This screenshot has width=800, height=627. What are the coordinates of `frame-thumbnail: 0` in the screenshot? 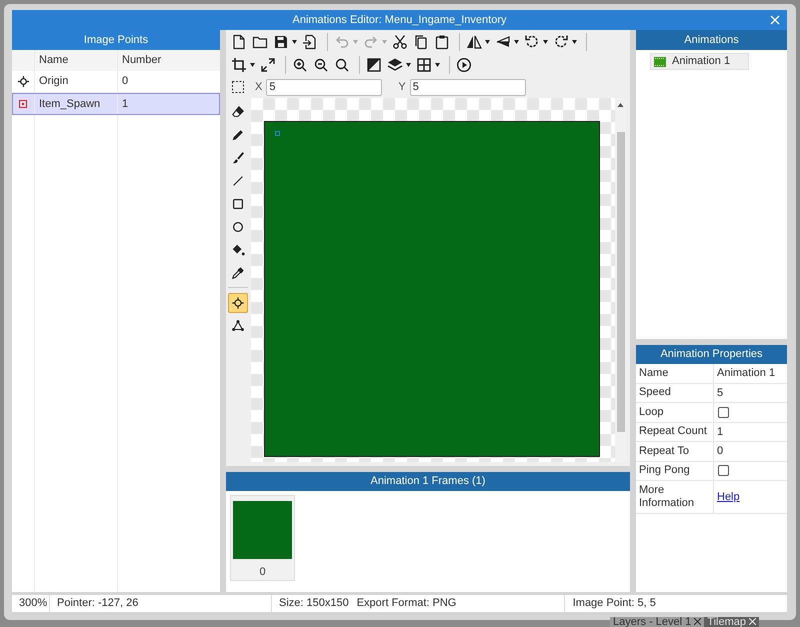 It's located at (262, 538).